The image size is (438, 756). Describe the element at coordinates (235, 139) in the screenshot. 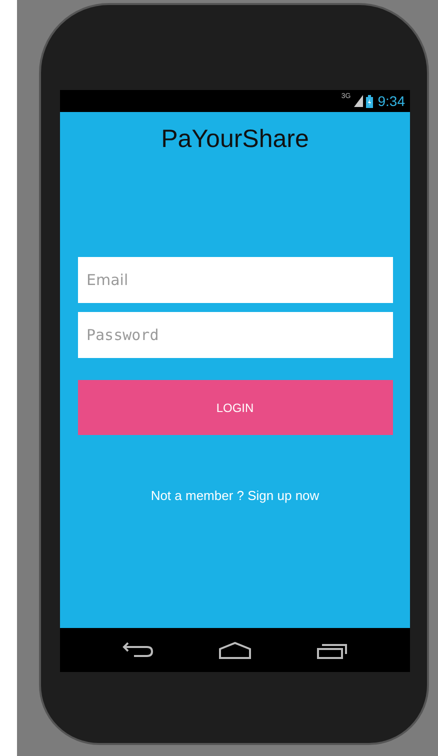

I see `app-title: PaYourShare` at that location.